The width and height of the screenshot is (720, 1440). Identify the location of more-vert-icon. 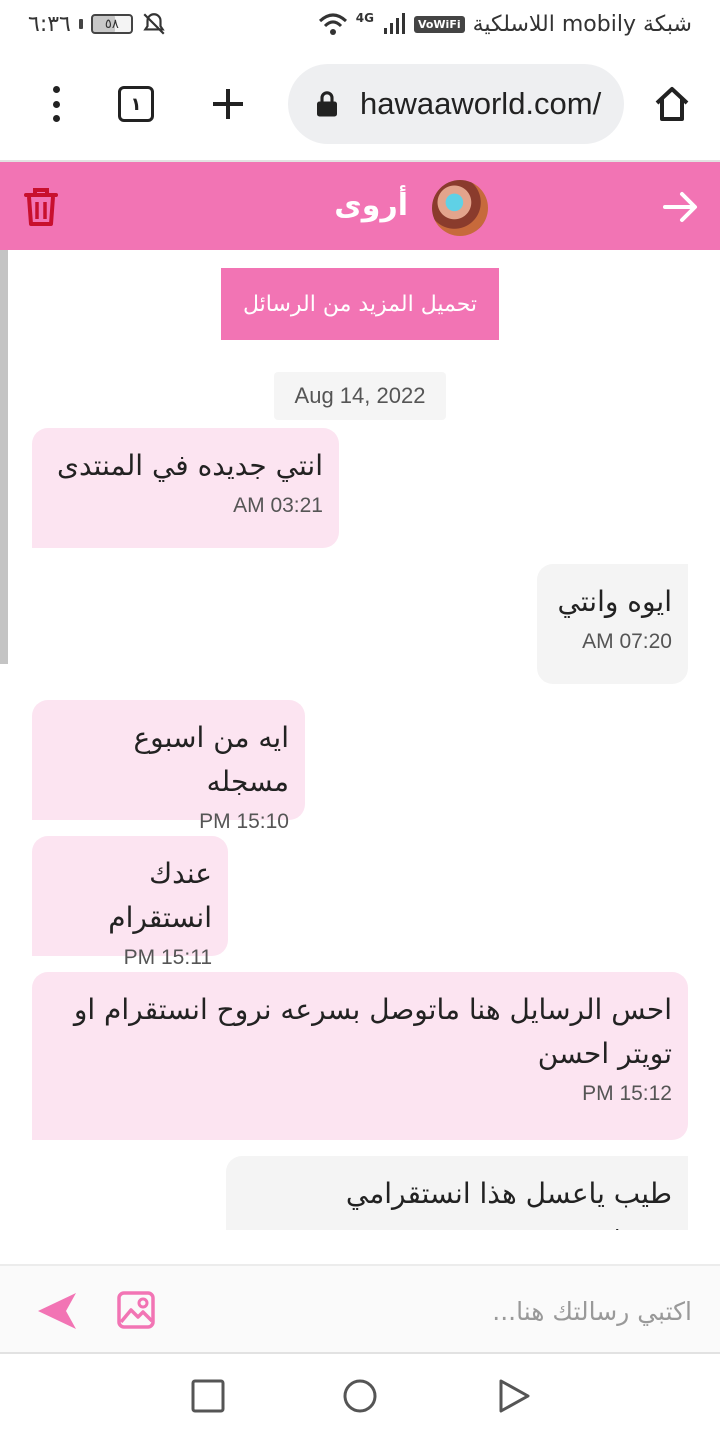
(56, 104).